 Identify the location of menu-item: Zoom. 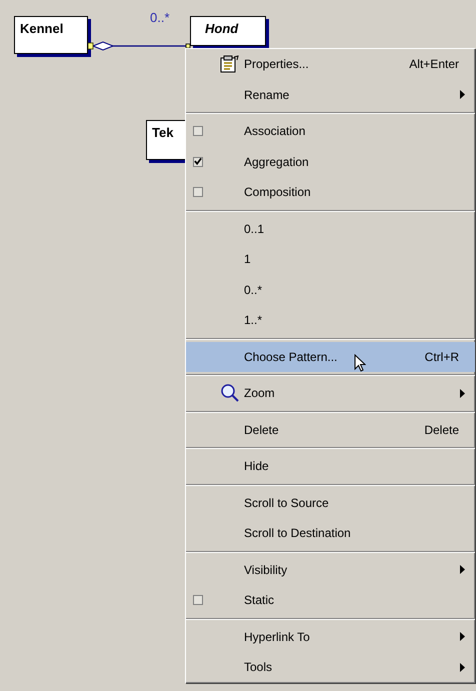
(330, 393).